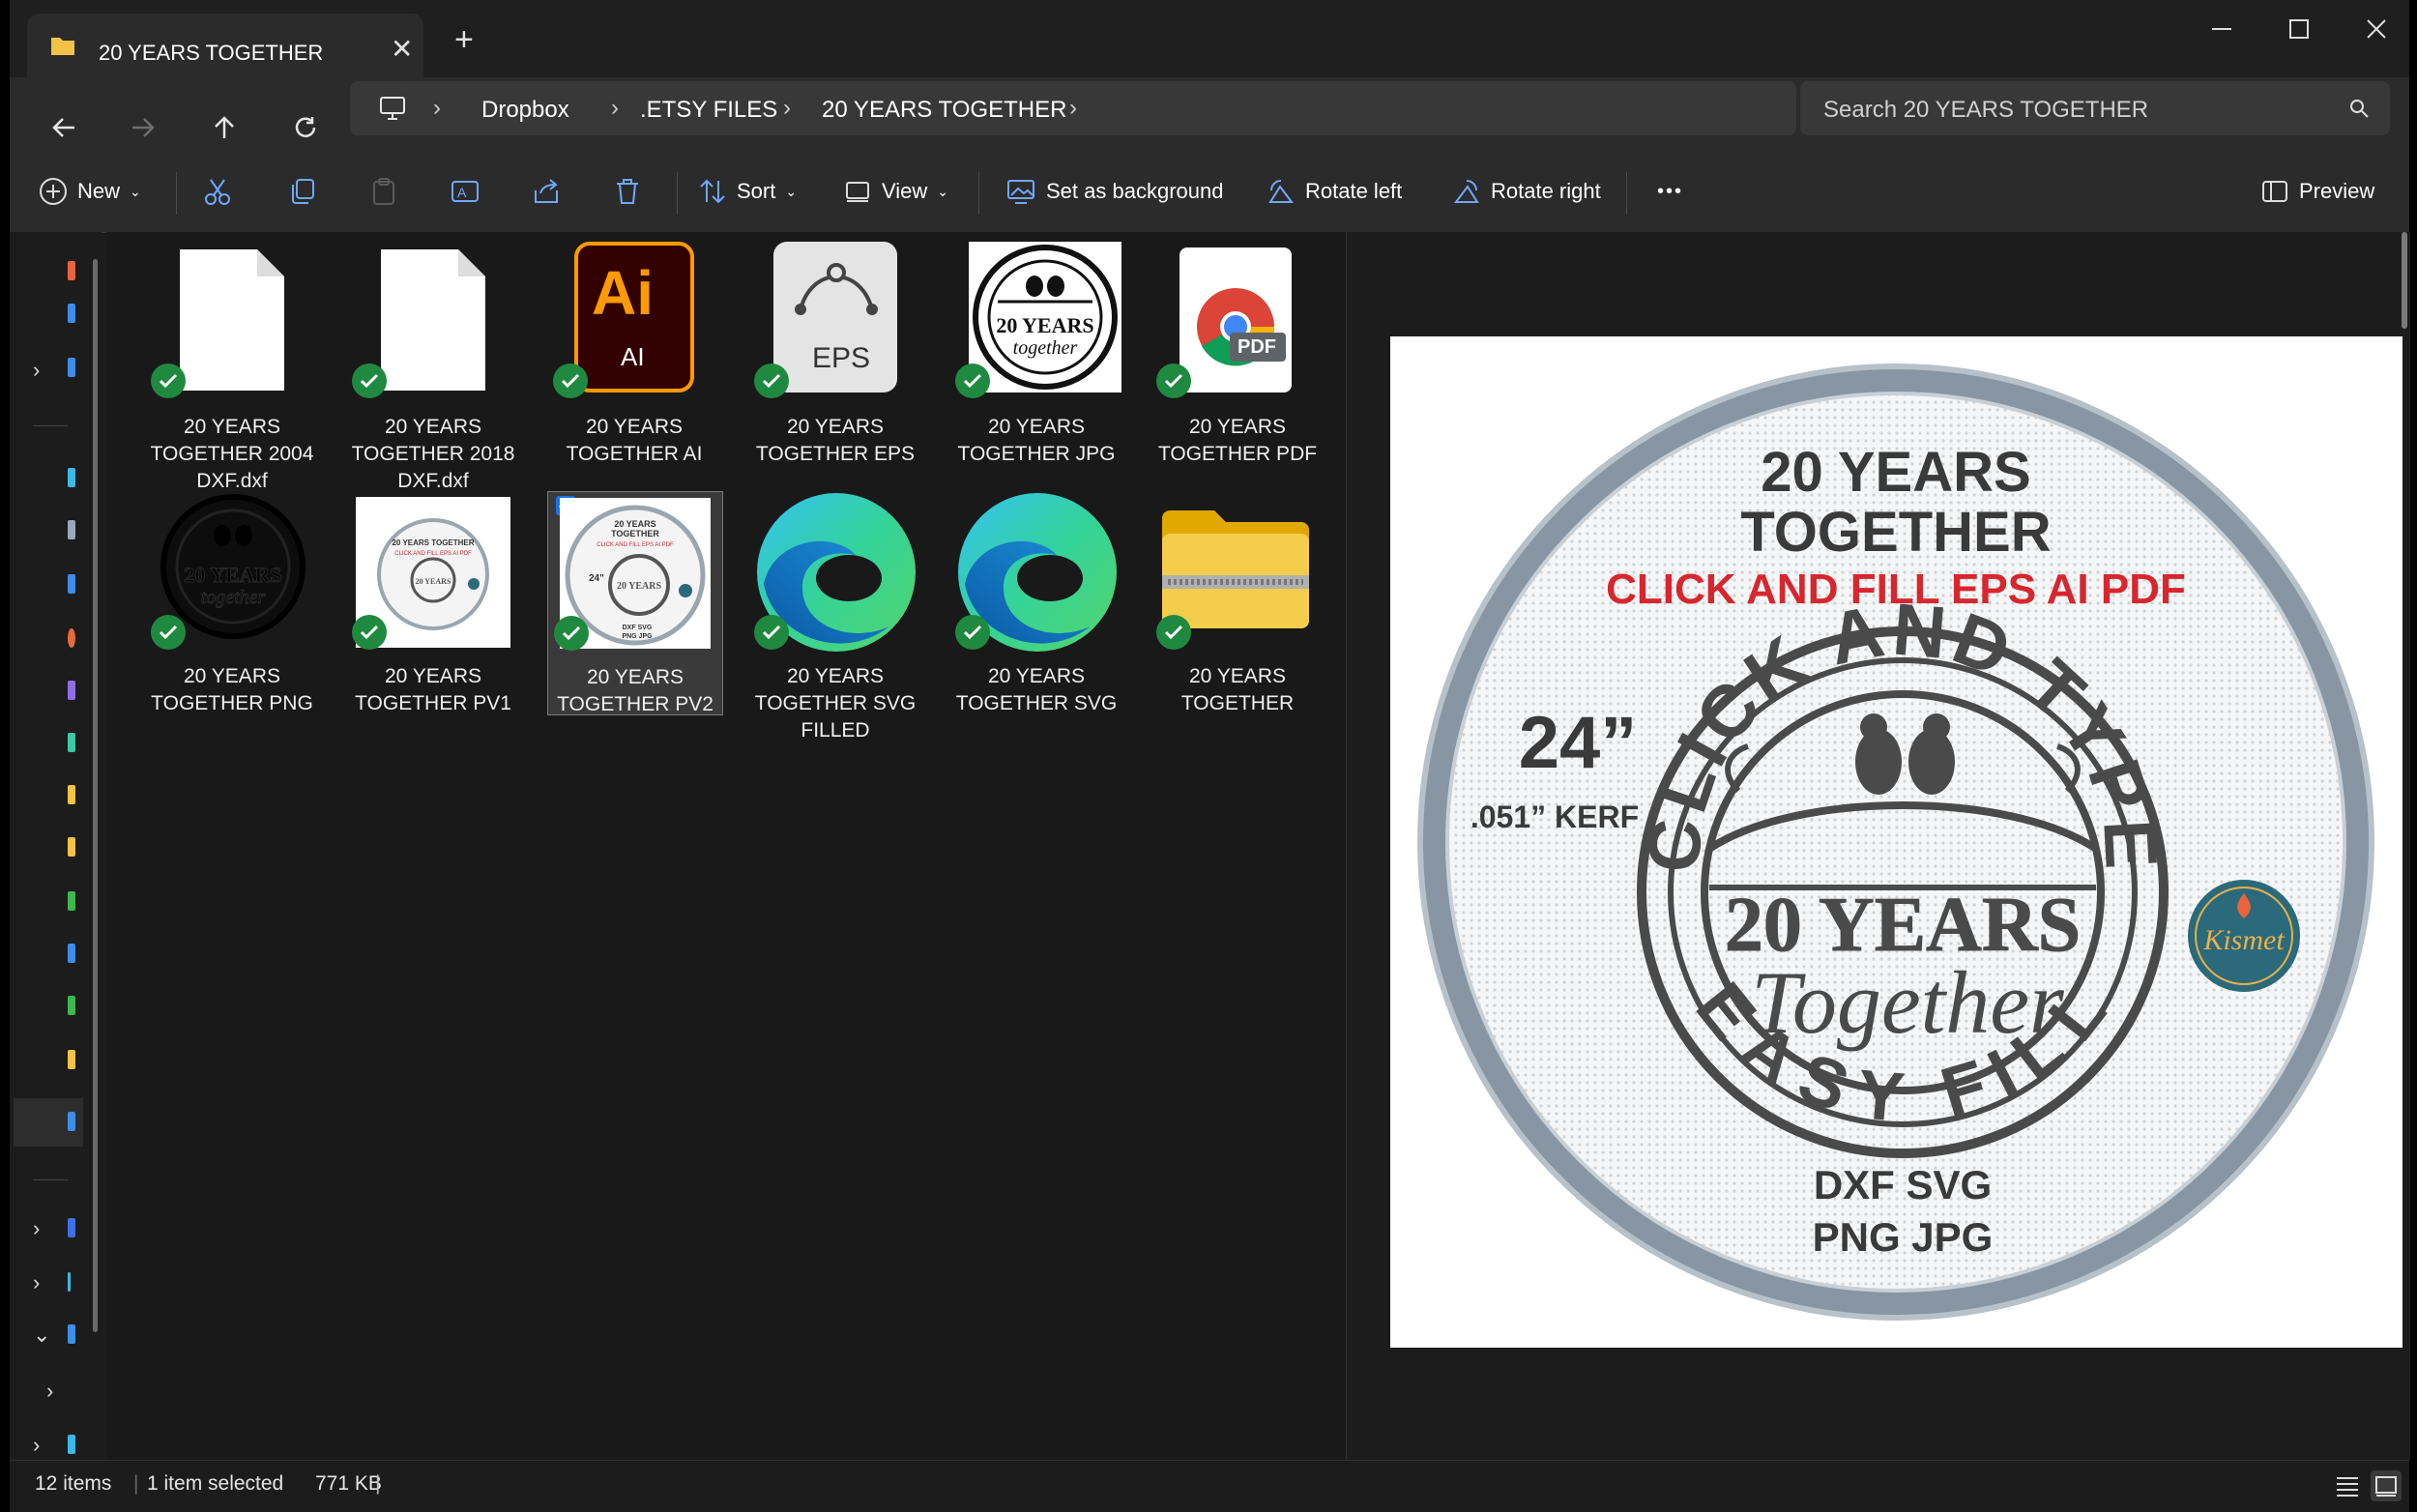 The width and height of the screenshot is (2417, 1512). Describe the element at coordinates (835, 616) in the screenshot. I see `file-item-svg-filled: 20 YEARS TOGETHER SVG FILLED` at that location.